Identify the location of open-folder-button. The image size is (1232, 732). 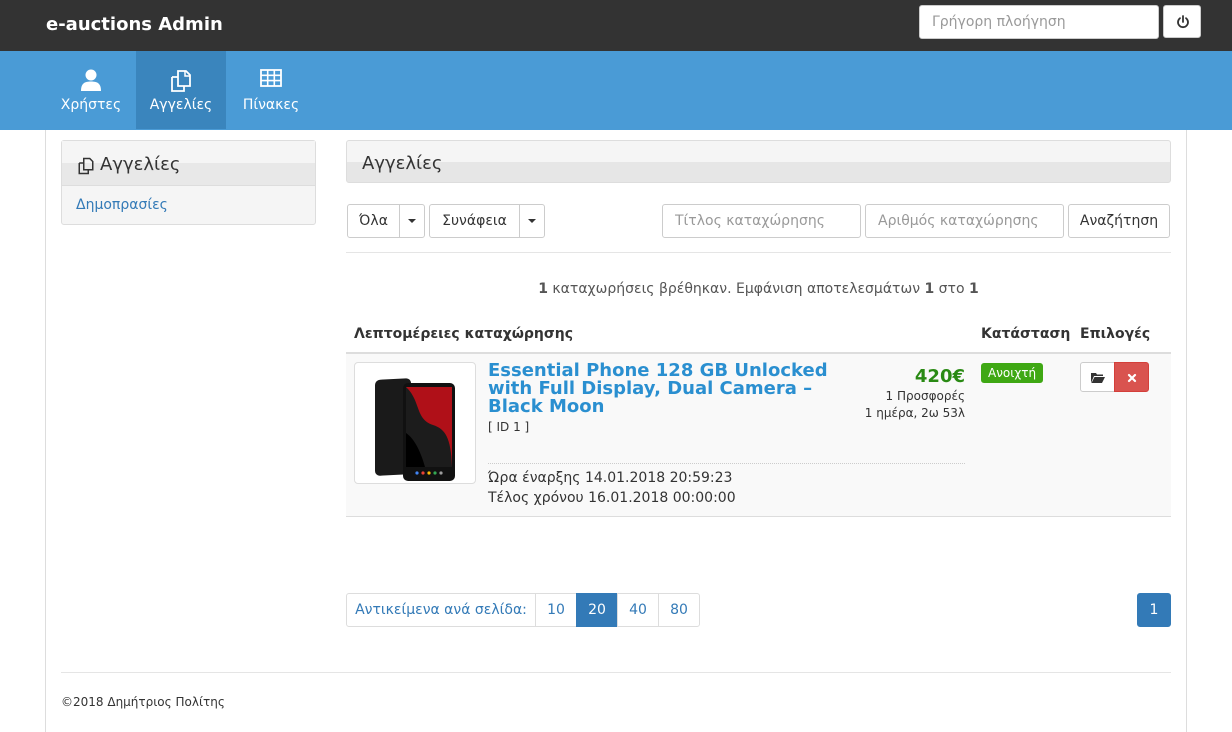
(1097, 377).